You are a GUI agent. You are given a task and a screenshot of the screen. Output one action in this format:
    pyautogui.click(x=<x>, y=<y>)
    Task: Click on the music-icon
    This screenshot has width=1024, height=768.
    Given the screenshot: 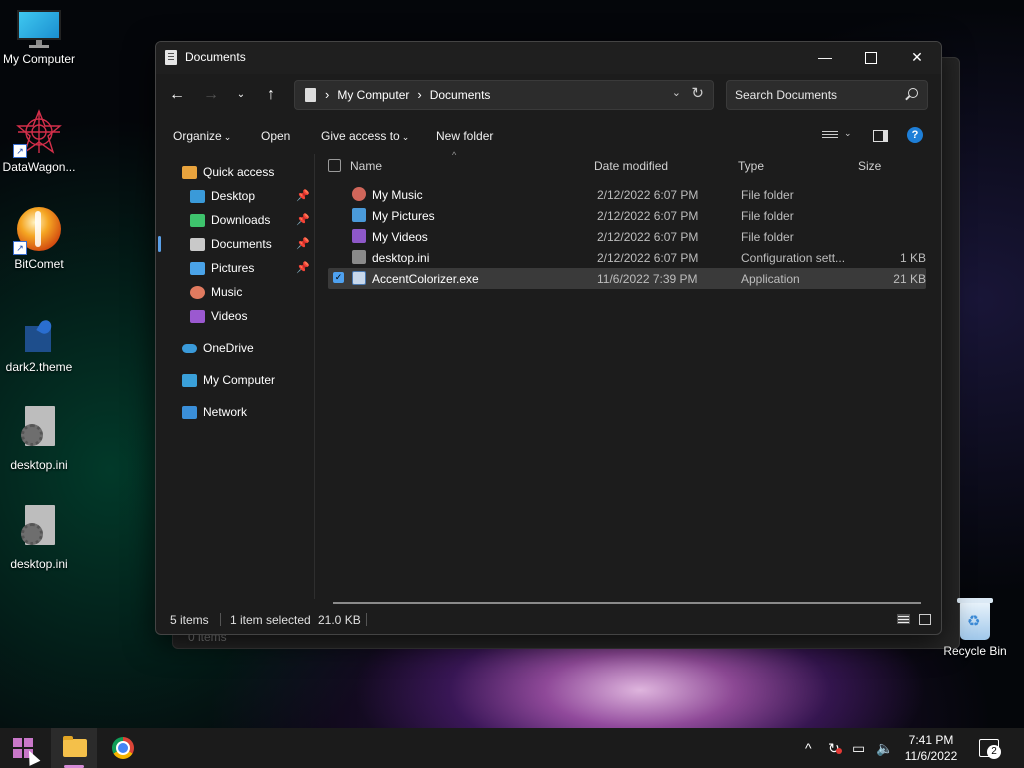 What is the action you would take?
    pyautogui.click(x=197, y=293)
    